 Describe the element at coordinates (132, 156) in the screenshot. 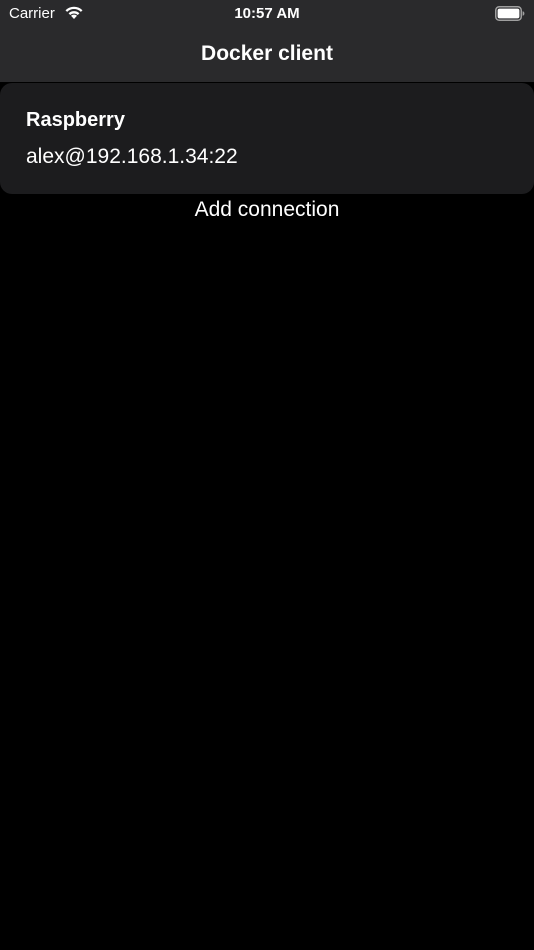

I see `connection-address: alex@192.168.1.34:22` at that location.